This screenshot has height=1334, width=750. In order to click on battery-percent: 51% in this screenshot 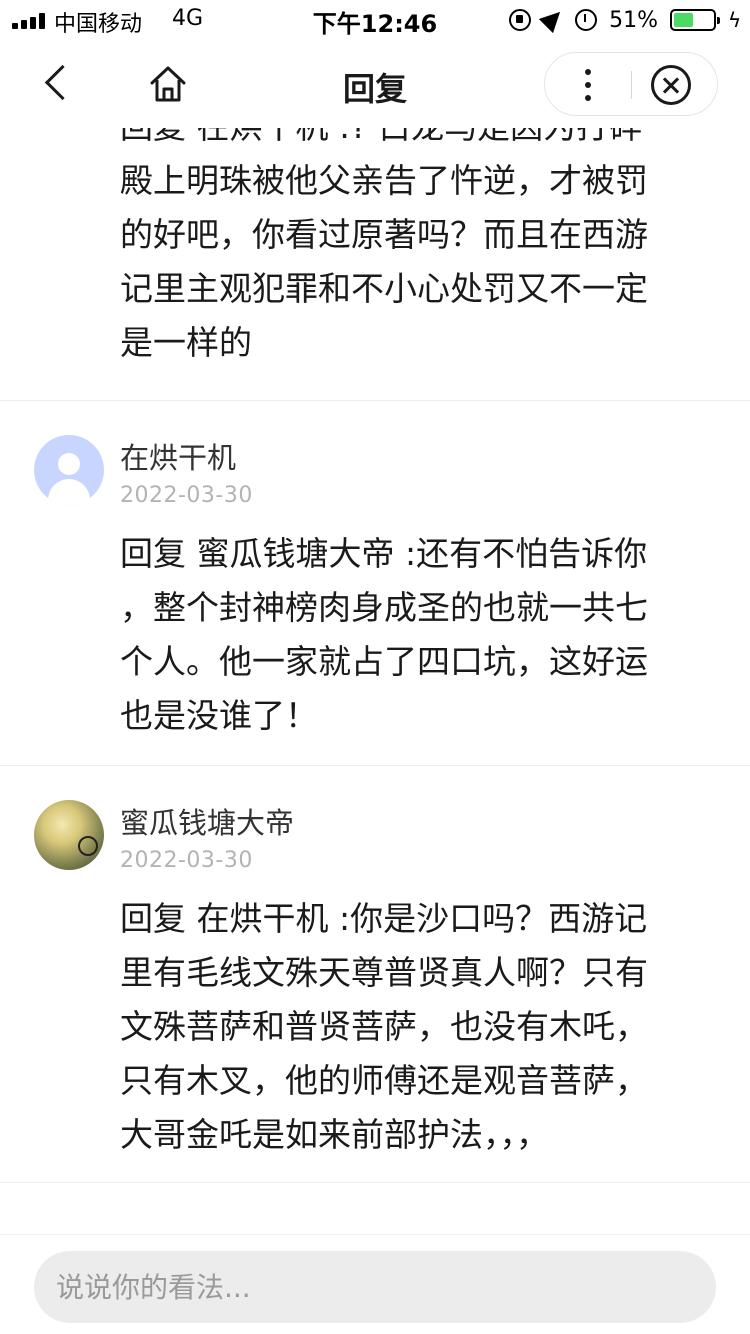, I will do `click(633, 20)`.